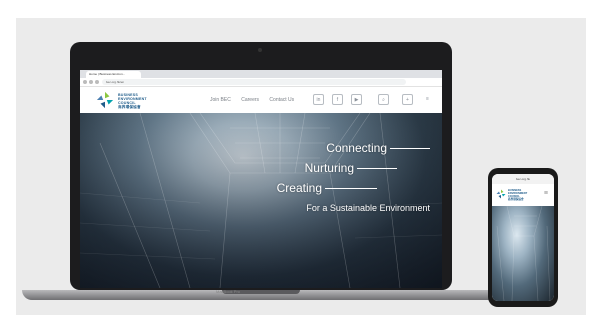  What do you see at coordinates (517, 195) in the screenshot?
I see `phone-logo-text: BUSINESS ENVIRONMENT COUNCIL 商界環保協會` at bounding box center [517, 195].